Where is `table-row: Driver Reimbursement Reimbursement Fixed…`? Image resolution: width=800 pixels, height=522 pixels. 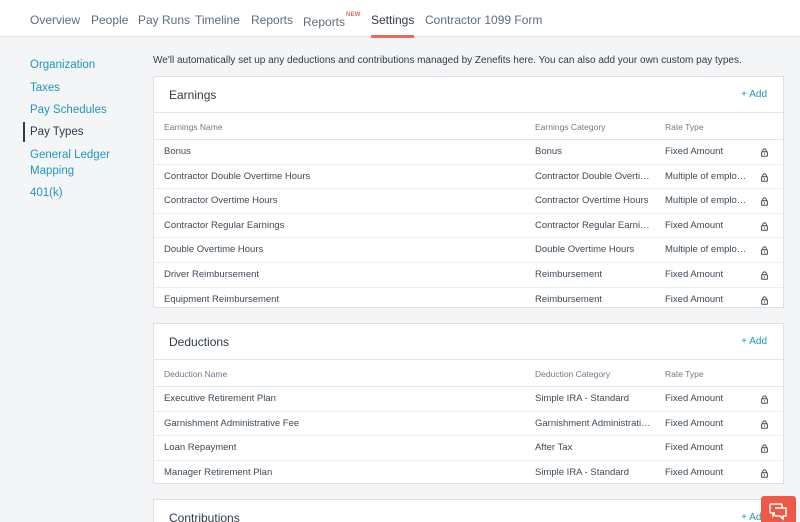
table-row: Driver Reimbursement Reimbursement Fixed… is located at coordinates (468, 275).